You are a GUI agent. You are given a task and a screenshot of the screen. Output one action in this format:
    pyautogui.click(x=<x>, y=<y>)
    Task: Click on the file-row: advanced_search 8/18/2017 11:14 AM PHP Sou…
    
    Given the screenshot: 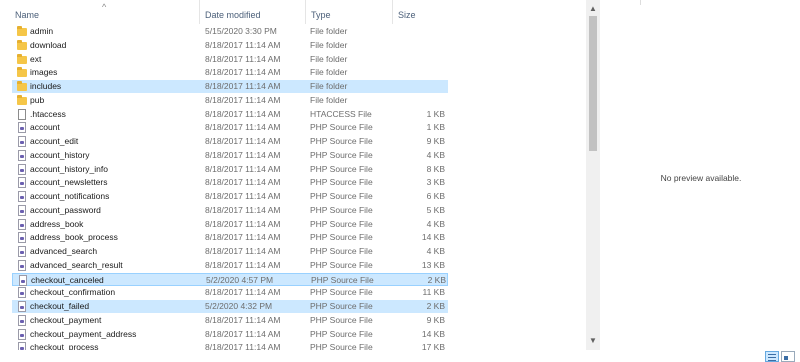 What is the action you would take?
    pyautogui.click(x=230, y=251)
    